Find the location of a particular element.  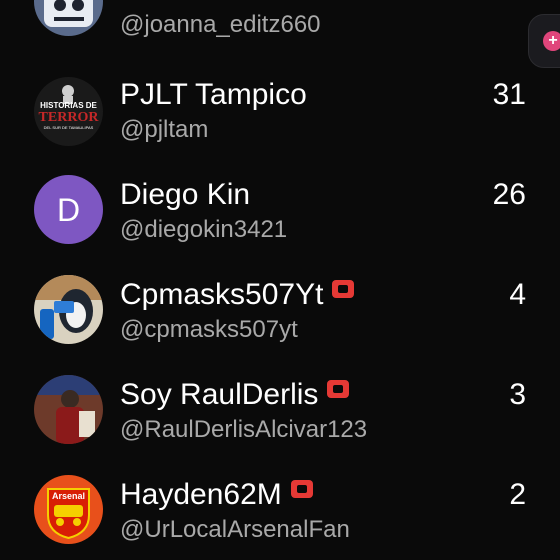

list-item: Joanna Editz @joanna_editz660 42 is located at coordinates (280, 40).